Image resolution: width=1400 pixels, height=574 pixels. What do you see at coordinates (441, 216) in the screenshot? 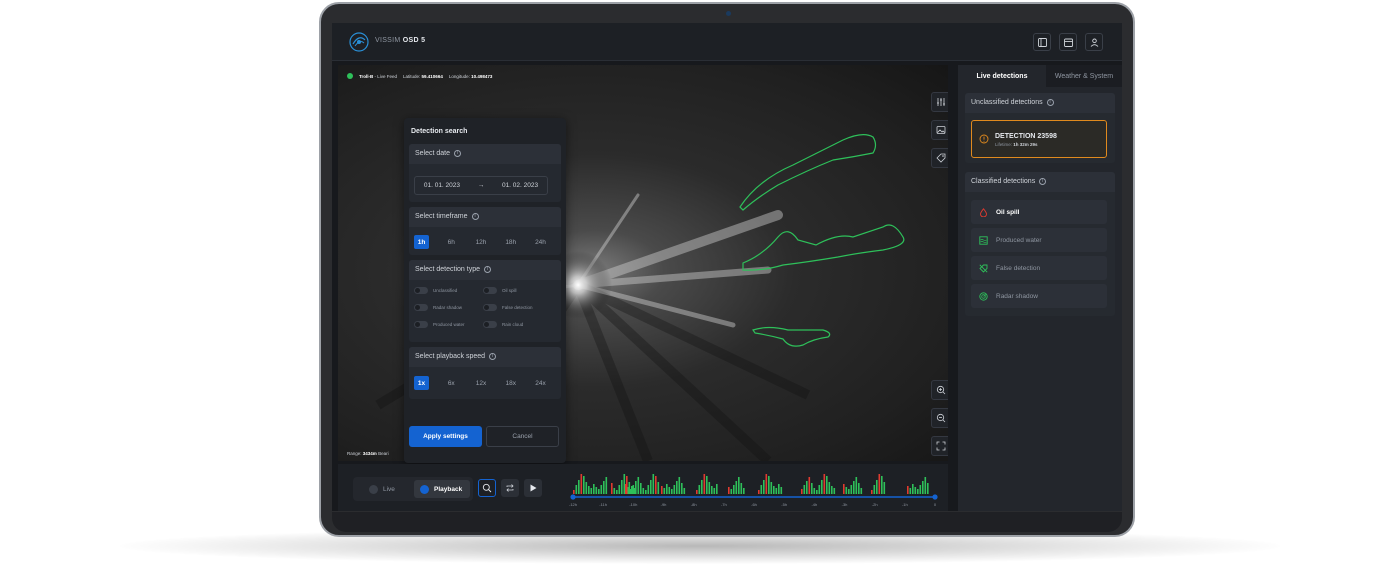
I see `timeframe-label: Select timeframe` at bounding box center [441, 216].